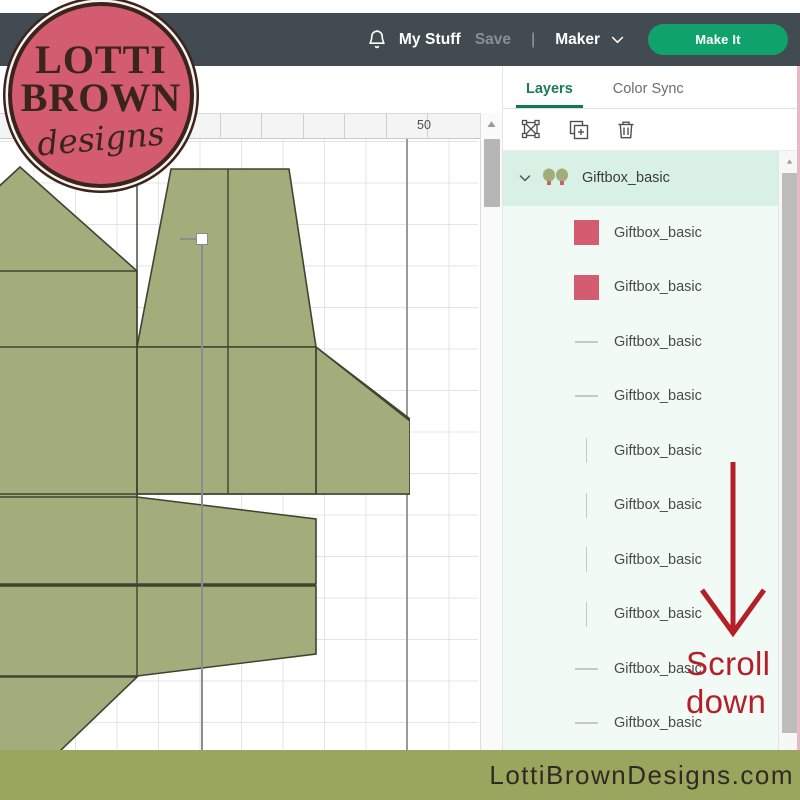 The image size is (800, 800). Describe the element at coordinates (626, 130) in the screenshot. I see `trash-icon` at that location.